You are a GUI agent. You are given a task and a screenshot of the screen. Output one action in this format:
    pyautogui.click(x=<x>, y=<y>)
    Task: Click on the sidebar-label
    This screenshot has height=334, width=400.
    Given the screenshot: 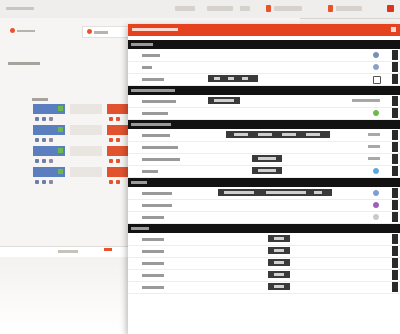 What is the action you would take?
    pyautogui.click(x=24, y=63)
    